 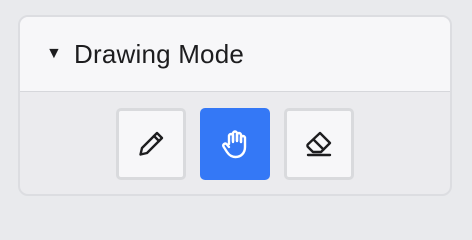 I want to click on eraser-icon, so click(x=319, y=144).